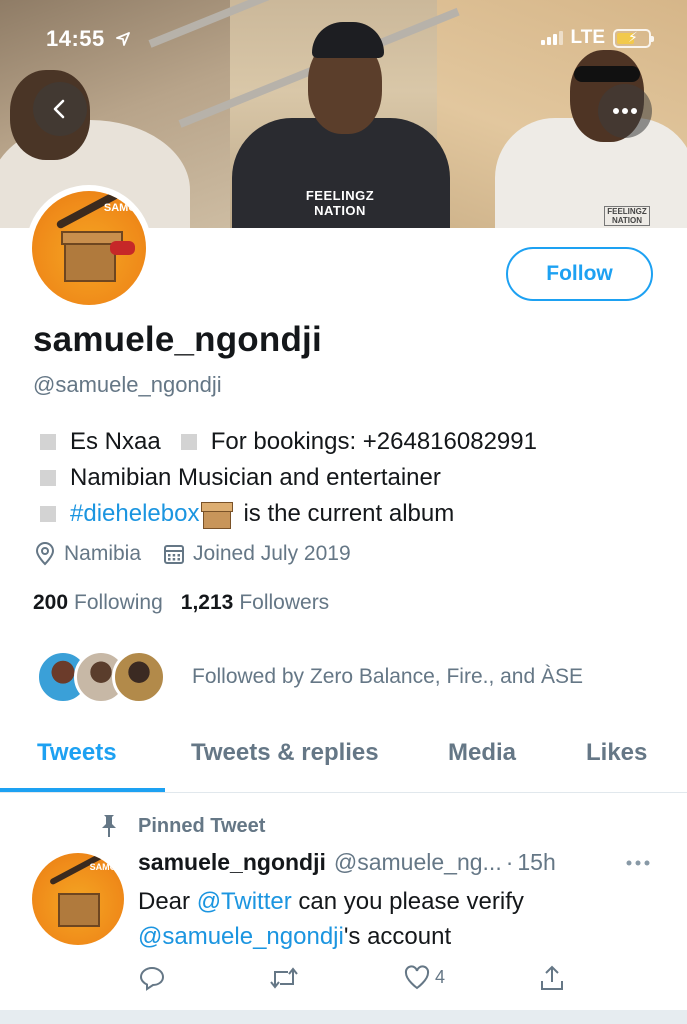 The width and height of the screenshot is (687, 1024). I want to click on tweet-actions: 4, so click(358, 979).